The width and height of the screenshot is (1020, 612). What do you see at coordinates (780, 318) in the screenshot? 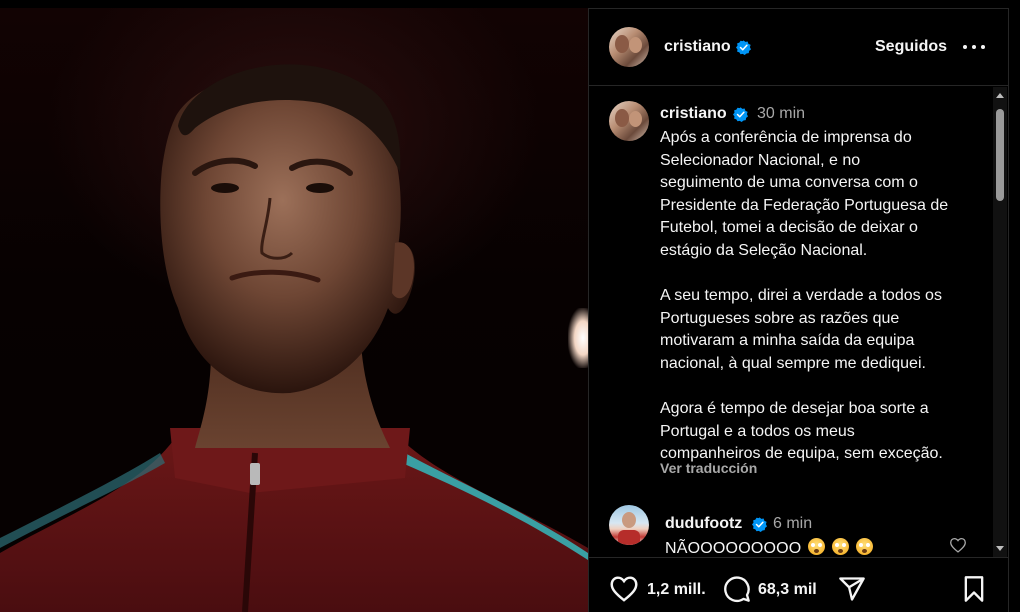
I see `caption-line: Portugueses sobre as razões que` at bounding box center [780, 318].